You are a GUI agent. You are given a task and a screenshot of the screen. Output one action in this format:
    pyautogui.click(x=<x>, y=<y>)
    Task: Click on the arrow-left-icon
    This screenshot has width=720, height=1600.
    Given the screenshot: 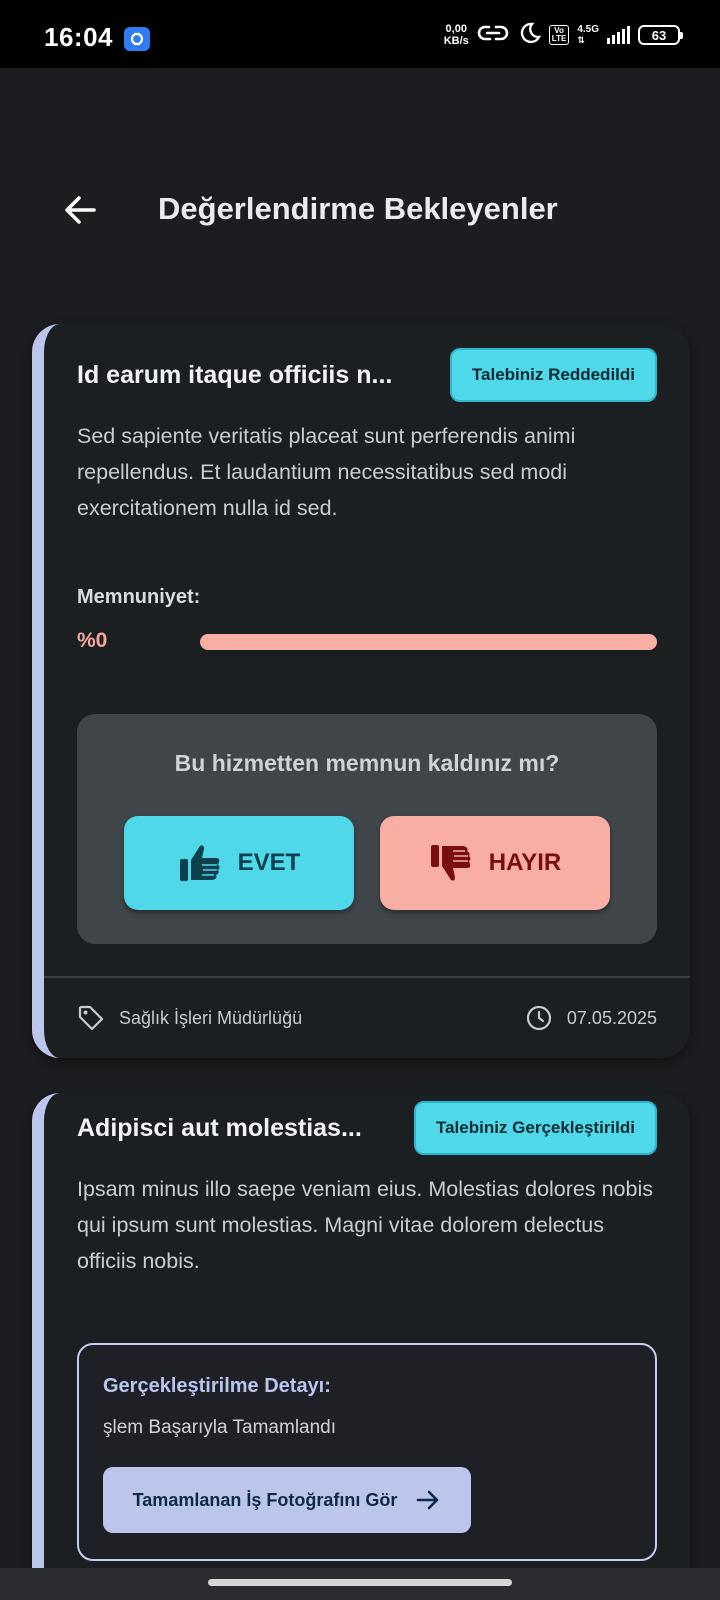 What is the action you would take?
    pyautogui.click(x=80, y=210)
    